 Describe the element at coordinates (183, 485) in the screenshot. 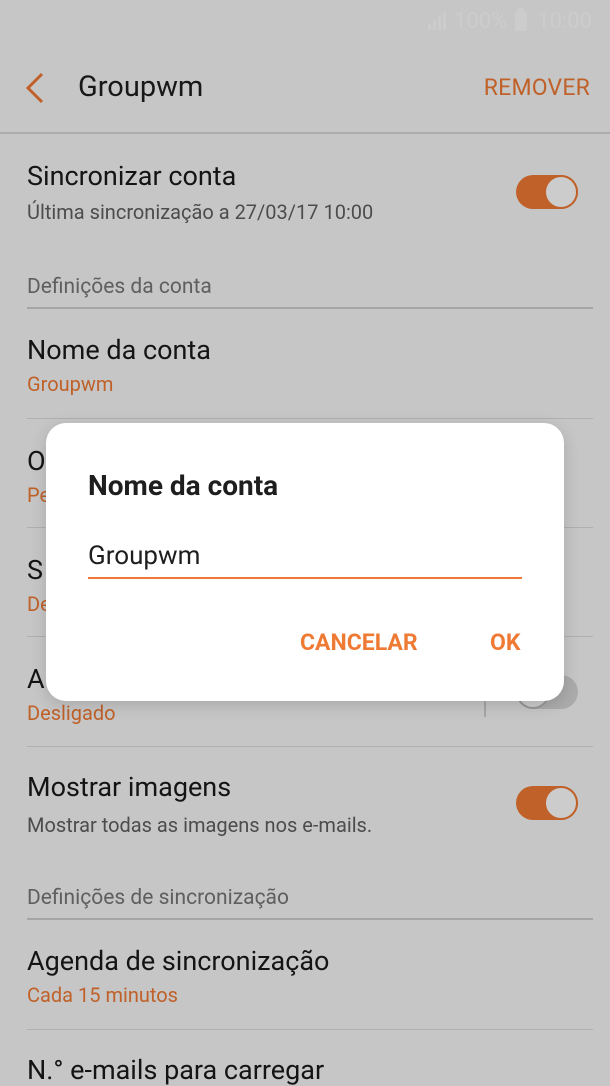

I see `dialog-title: Nome da conta` at that location.